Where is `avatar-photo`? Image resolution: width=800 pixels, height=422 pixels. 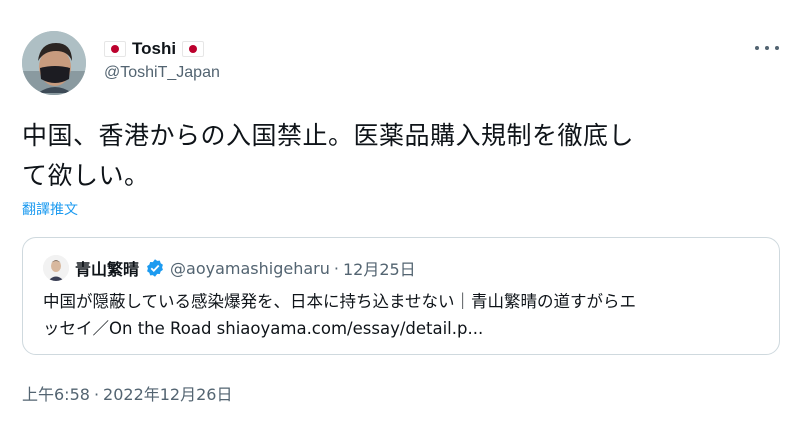 avatar-photo is located at coordinates (54, 63).